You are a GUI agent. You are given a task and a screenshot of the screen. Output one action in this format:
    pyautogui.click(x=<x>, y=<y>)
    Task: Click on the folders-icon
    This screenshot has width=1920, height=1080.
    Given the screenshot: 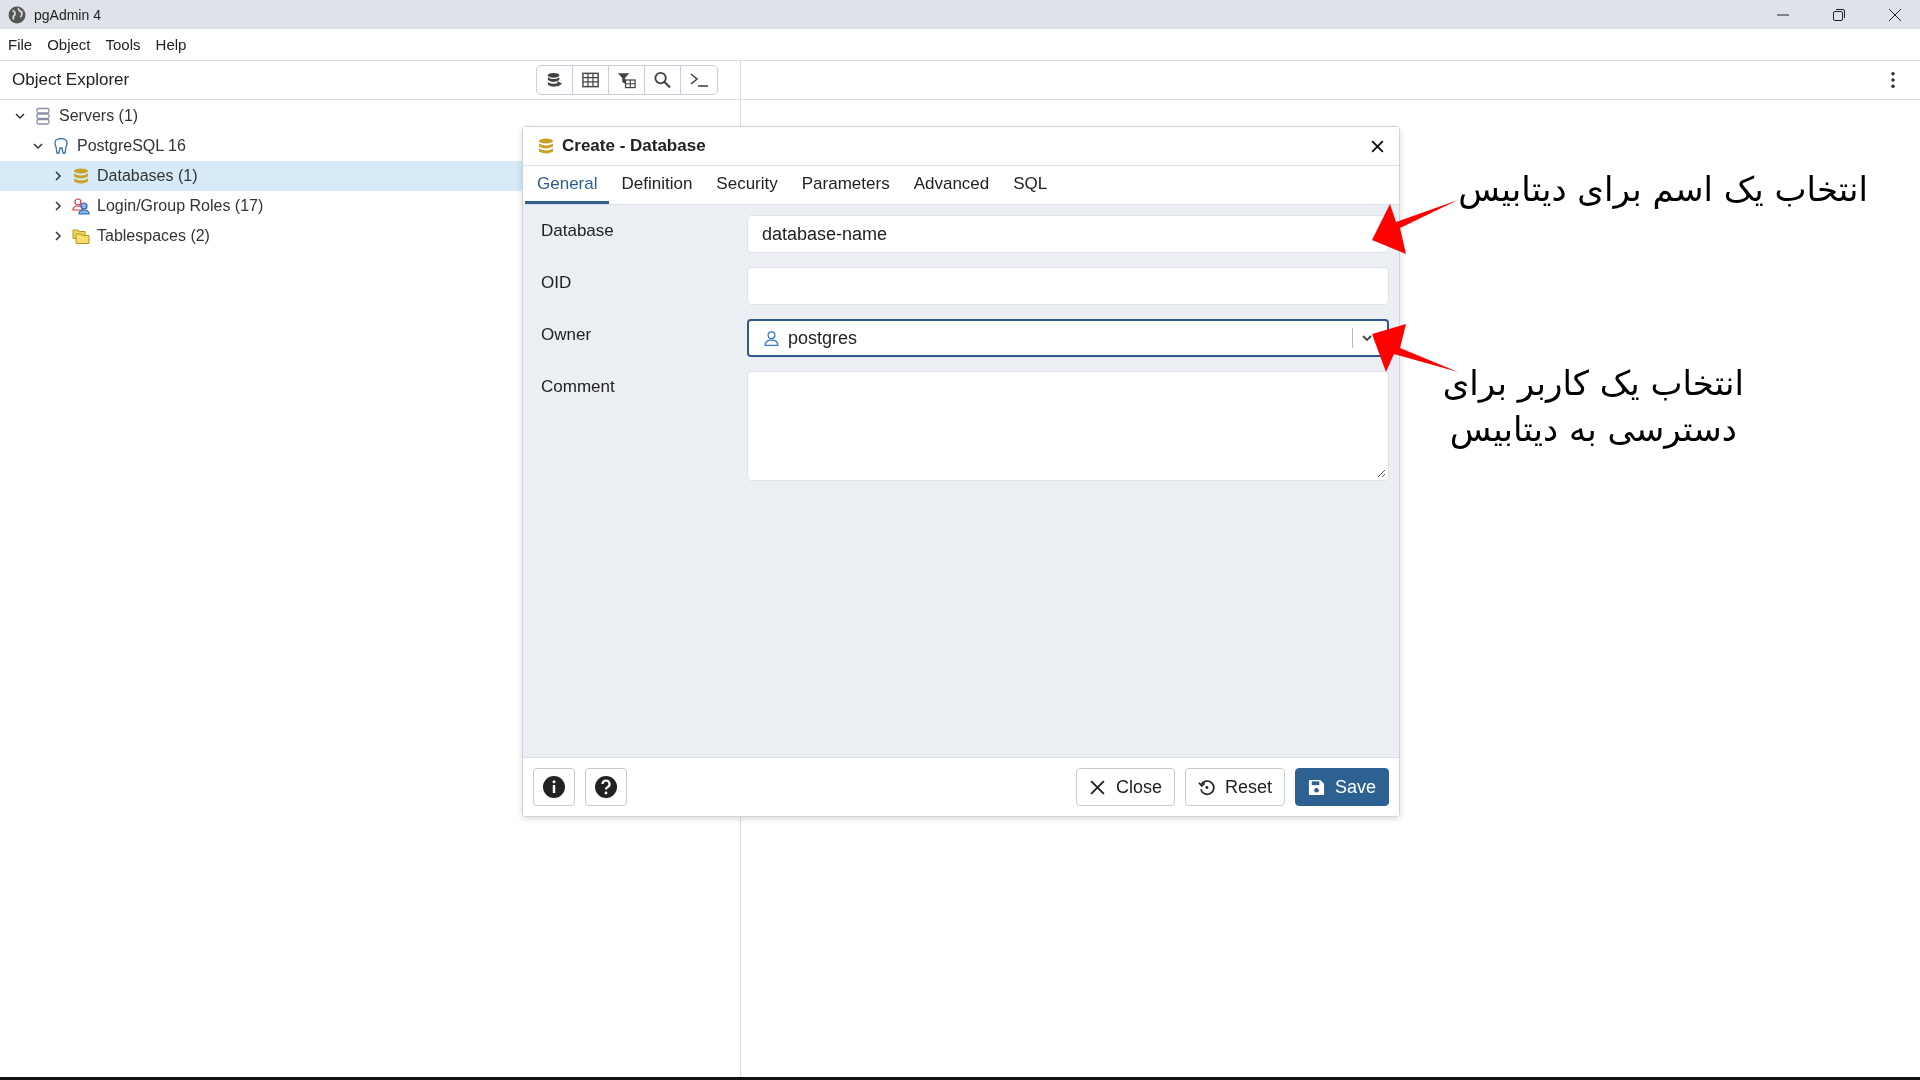 What is the action you would take?
    pyautogui.click(x=81, y=236)
    